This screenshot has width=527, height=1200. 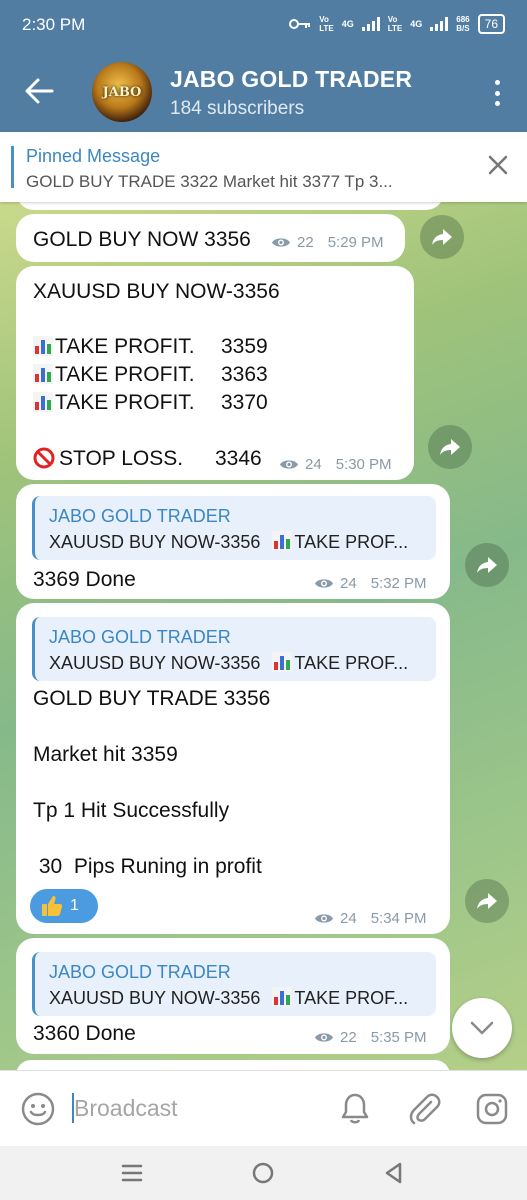 I want to click on prohibited-icon, so click(x=44, y=458).